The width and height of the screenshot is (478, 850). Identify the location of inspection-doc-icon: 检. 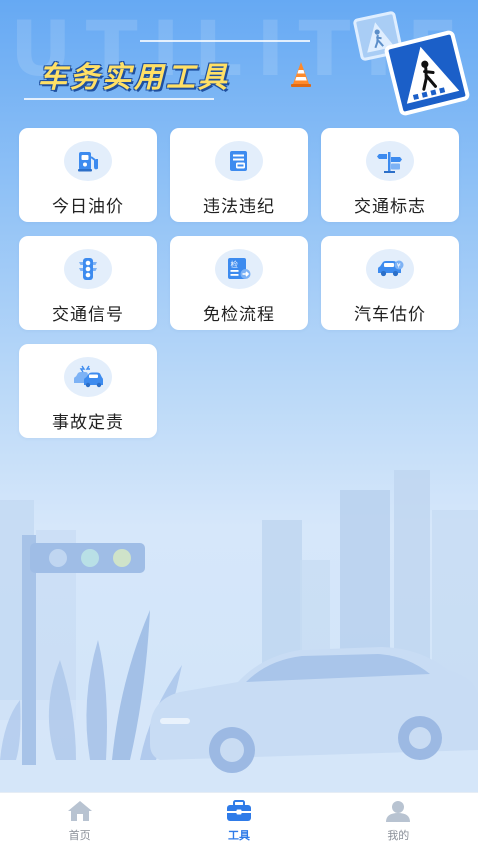
(239, 269).